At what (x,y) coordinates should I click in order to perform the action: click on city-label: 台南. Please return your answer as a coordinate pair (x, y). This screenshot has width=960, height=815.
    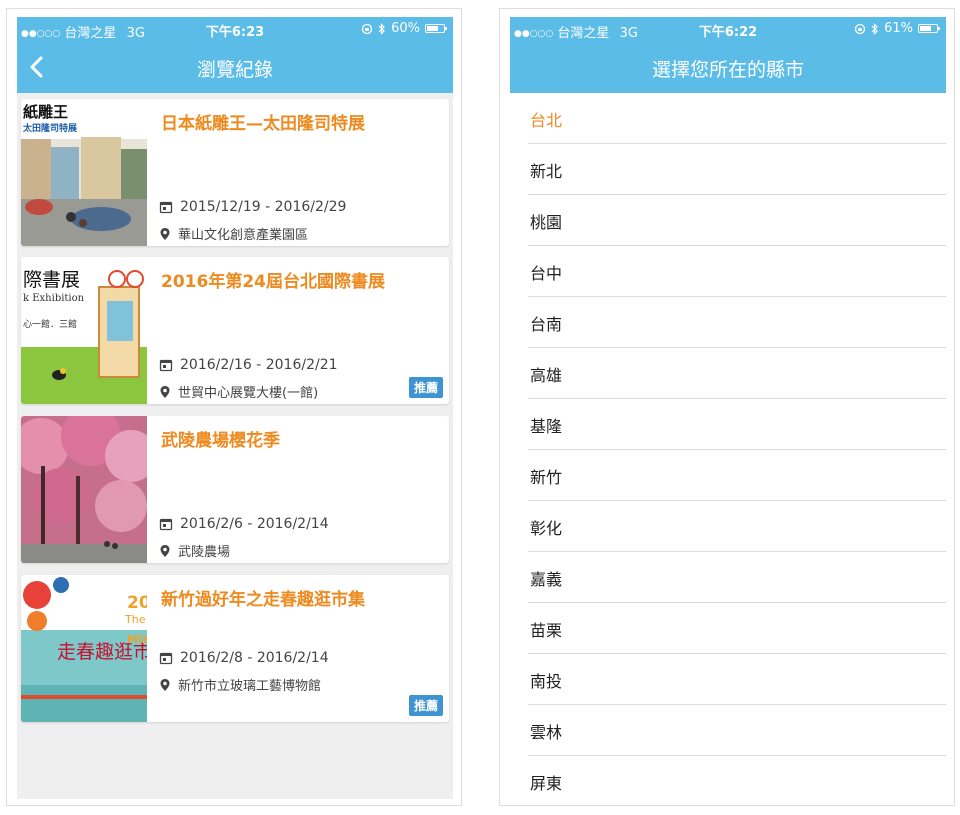
    Looking at the image, I should click on (546, 324).